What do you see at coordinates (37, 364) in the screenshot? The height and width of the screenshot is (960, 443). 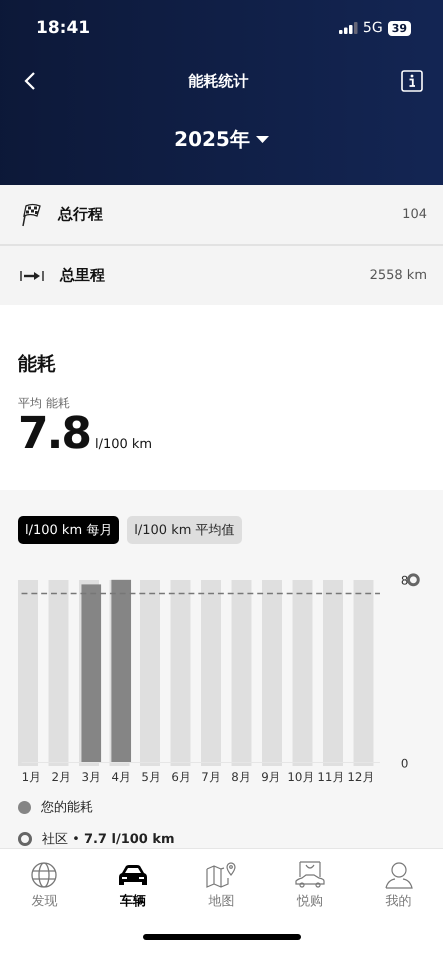 I see `section-title: 能耗` at bounding box center [37, 364].